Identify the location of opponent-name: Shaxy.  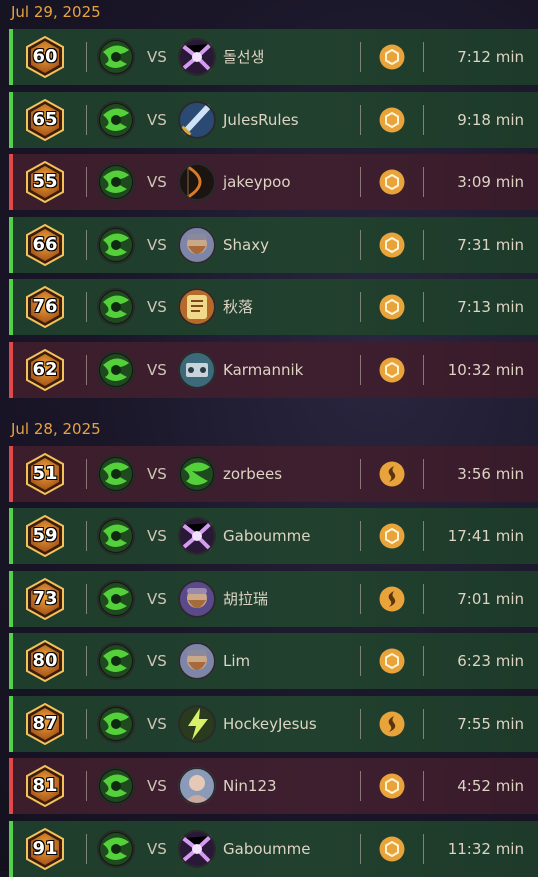
(246, 245).